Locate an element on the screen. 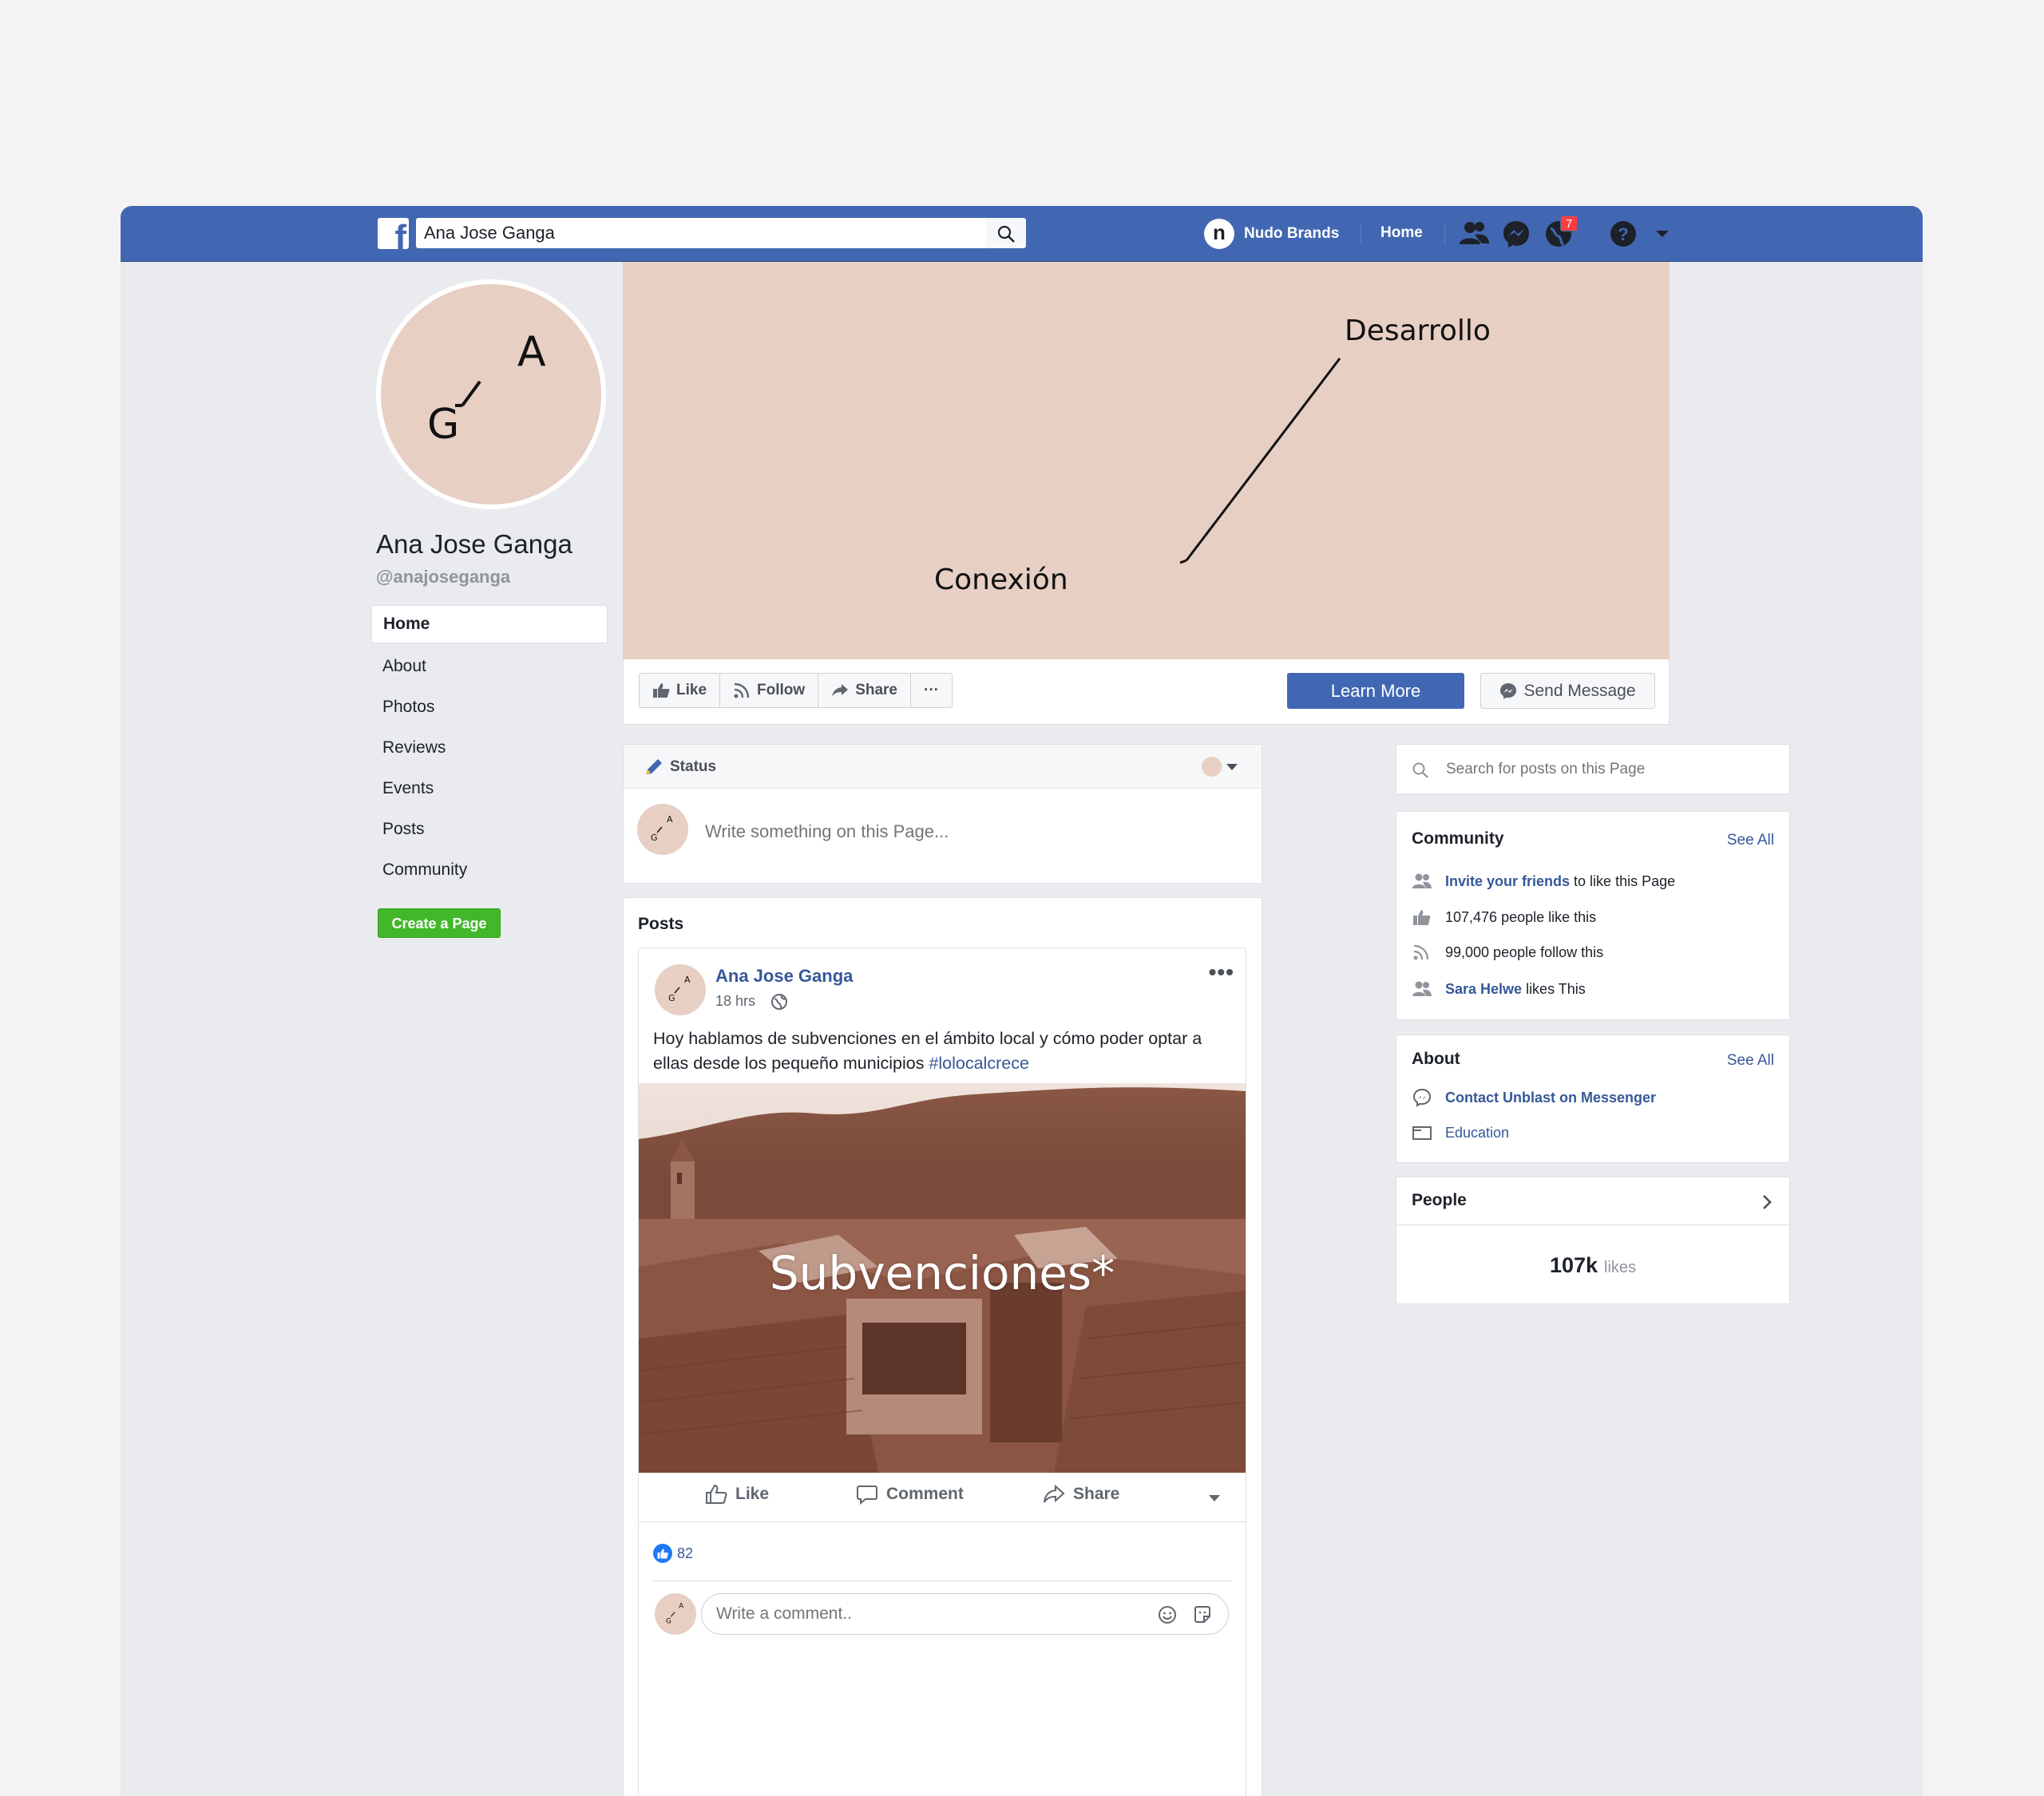  profile-picture: A G is located at coordinates (491, 394).